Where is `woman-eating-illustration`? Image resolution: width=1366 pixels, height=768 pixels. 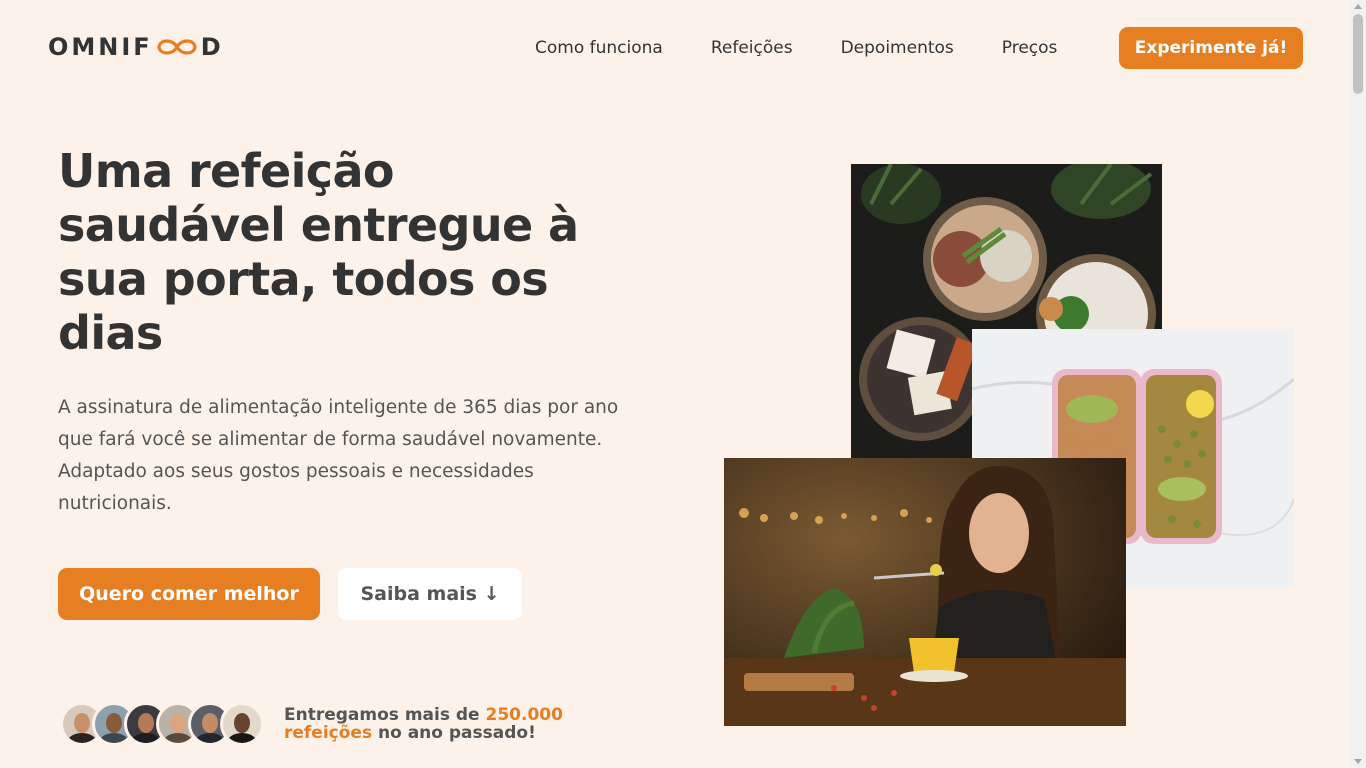
woman-eating-illustration is located at coordinates (925, 592).